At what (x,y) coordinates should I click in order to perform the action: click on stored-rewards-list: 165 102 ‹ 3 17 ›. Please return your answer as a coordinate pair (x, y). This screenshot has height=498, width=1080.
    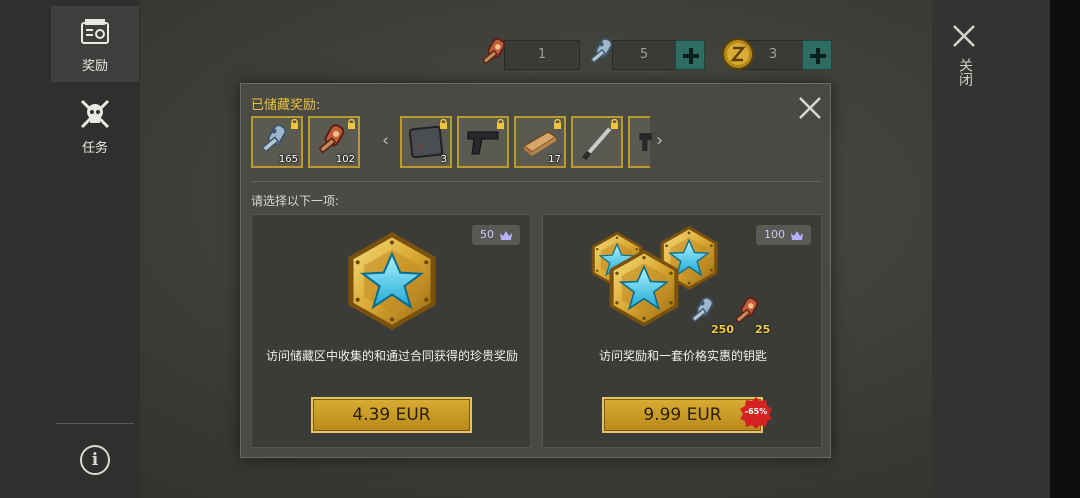
    Looking at the image, I should click on (531, 142).